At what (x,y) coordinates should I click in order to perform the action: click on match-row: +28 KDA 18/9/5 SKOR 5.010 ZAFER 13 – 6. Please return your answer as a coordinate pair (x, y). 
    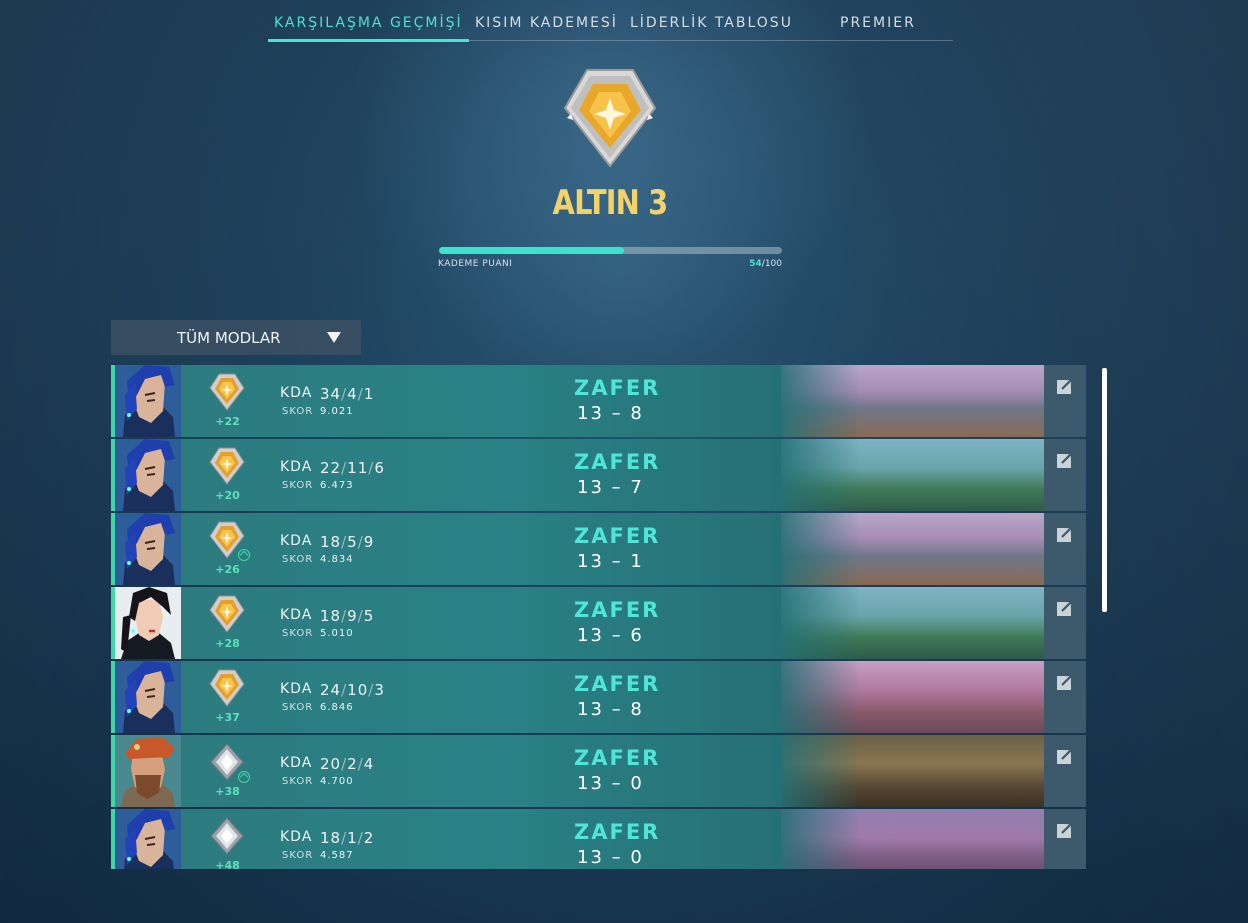
    Looking at the image, I should click on (598, 623).